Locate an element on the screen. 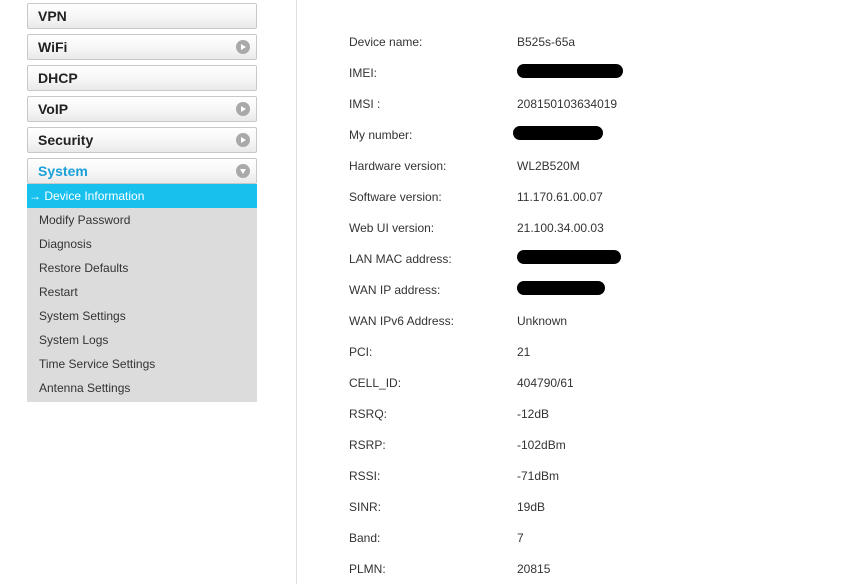 The height and width of the screenshot is (584, 855). info-value: WL2B520M is located at coordinates (548, 165).